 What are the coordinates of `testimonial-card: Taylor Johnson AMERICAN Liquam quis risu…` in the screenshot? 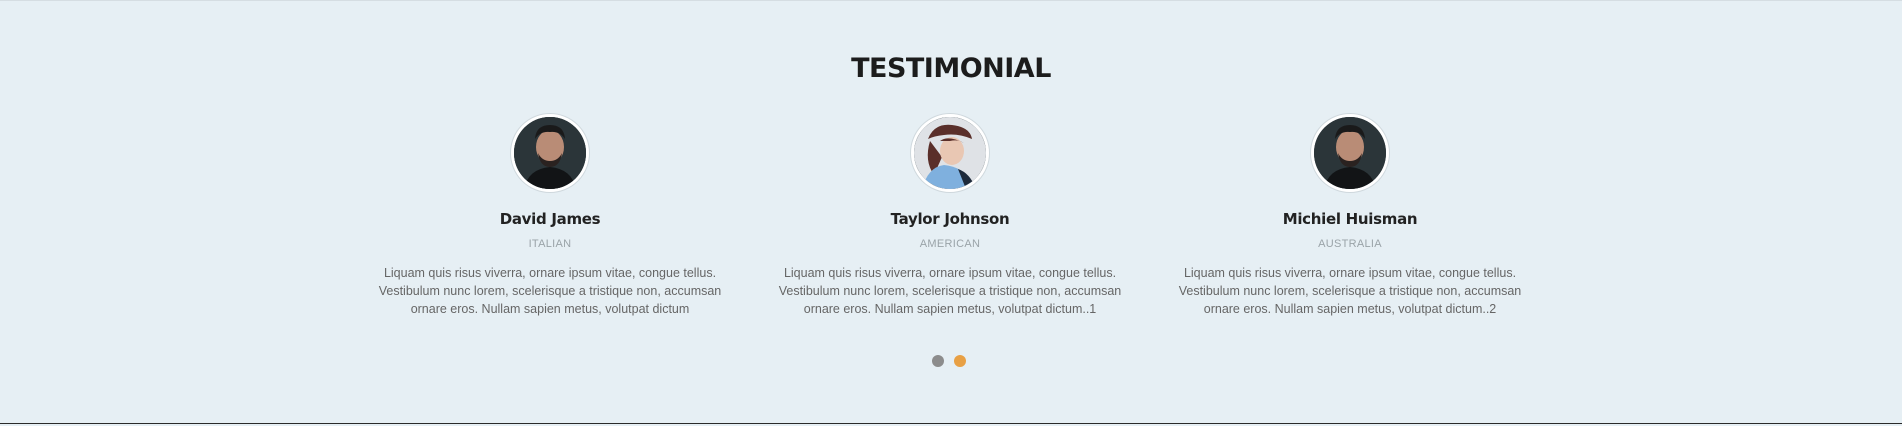 It's located at (950, 216).